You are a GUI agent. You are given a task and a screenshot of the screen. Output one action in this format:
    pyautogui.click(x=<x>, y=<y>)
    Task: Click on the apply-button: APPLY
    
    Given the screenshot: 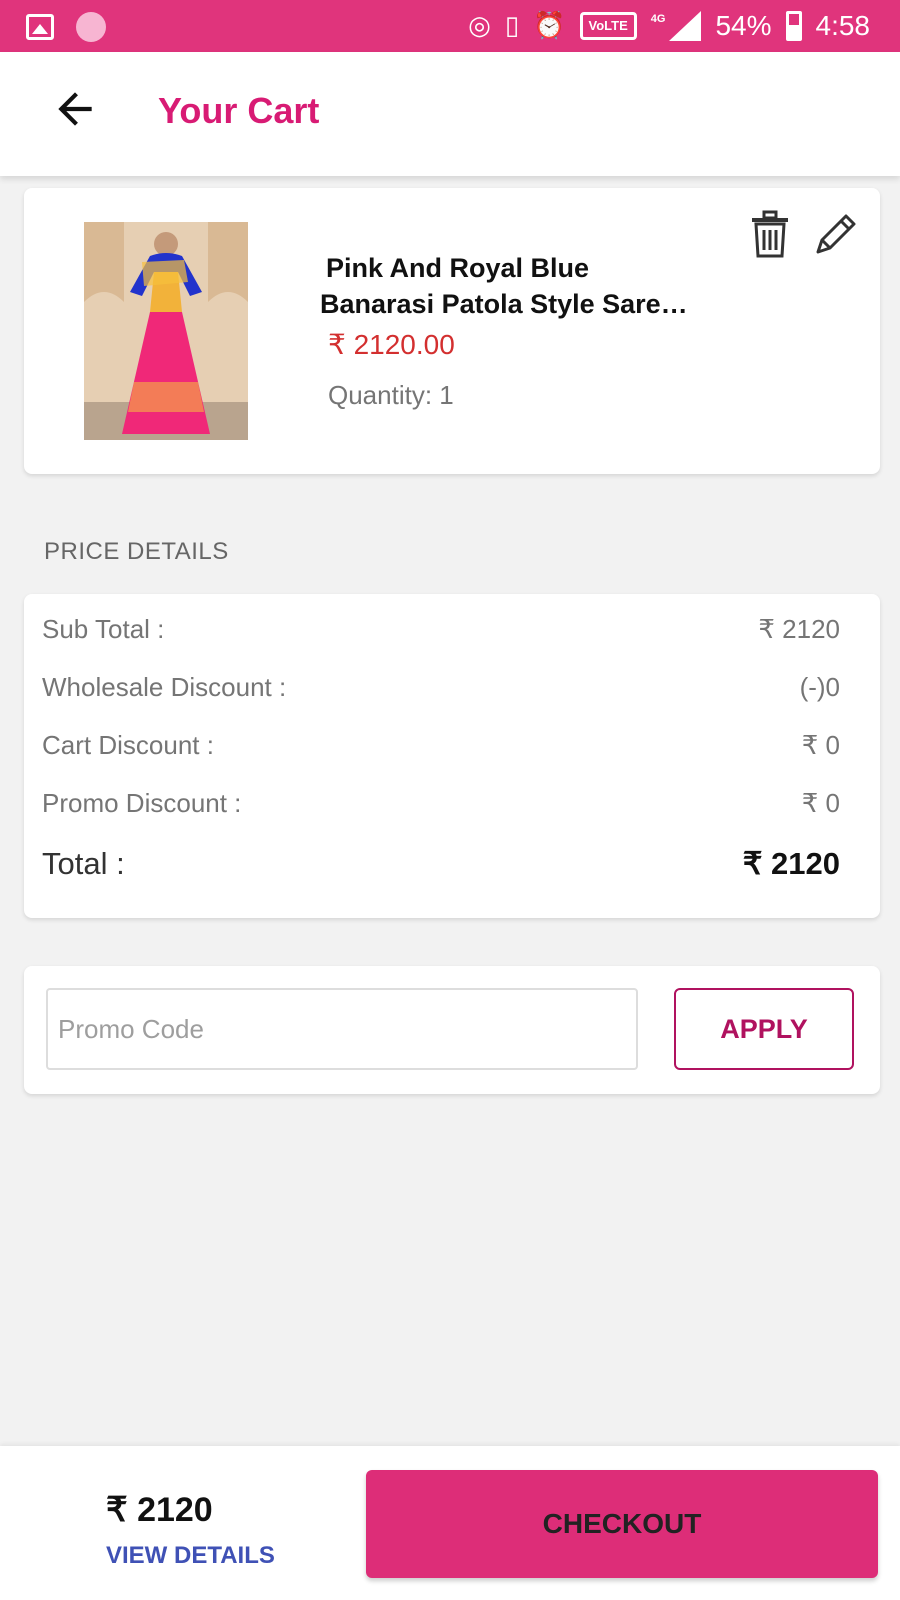 What is the action you would take?
    pyautogui.click(x=764, y=1029)
    